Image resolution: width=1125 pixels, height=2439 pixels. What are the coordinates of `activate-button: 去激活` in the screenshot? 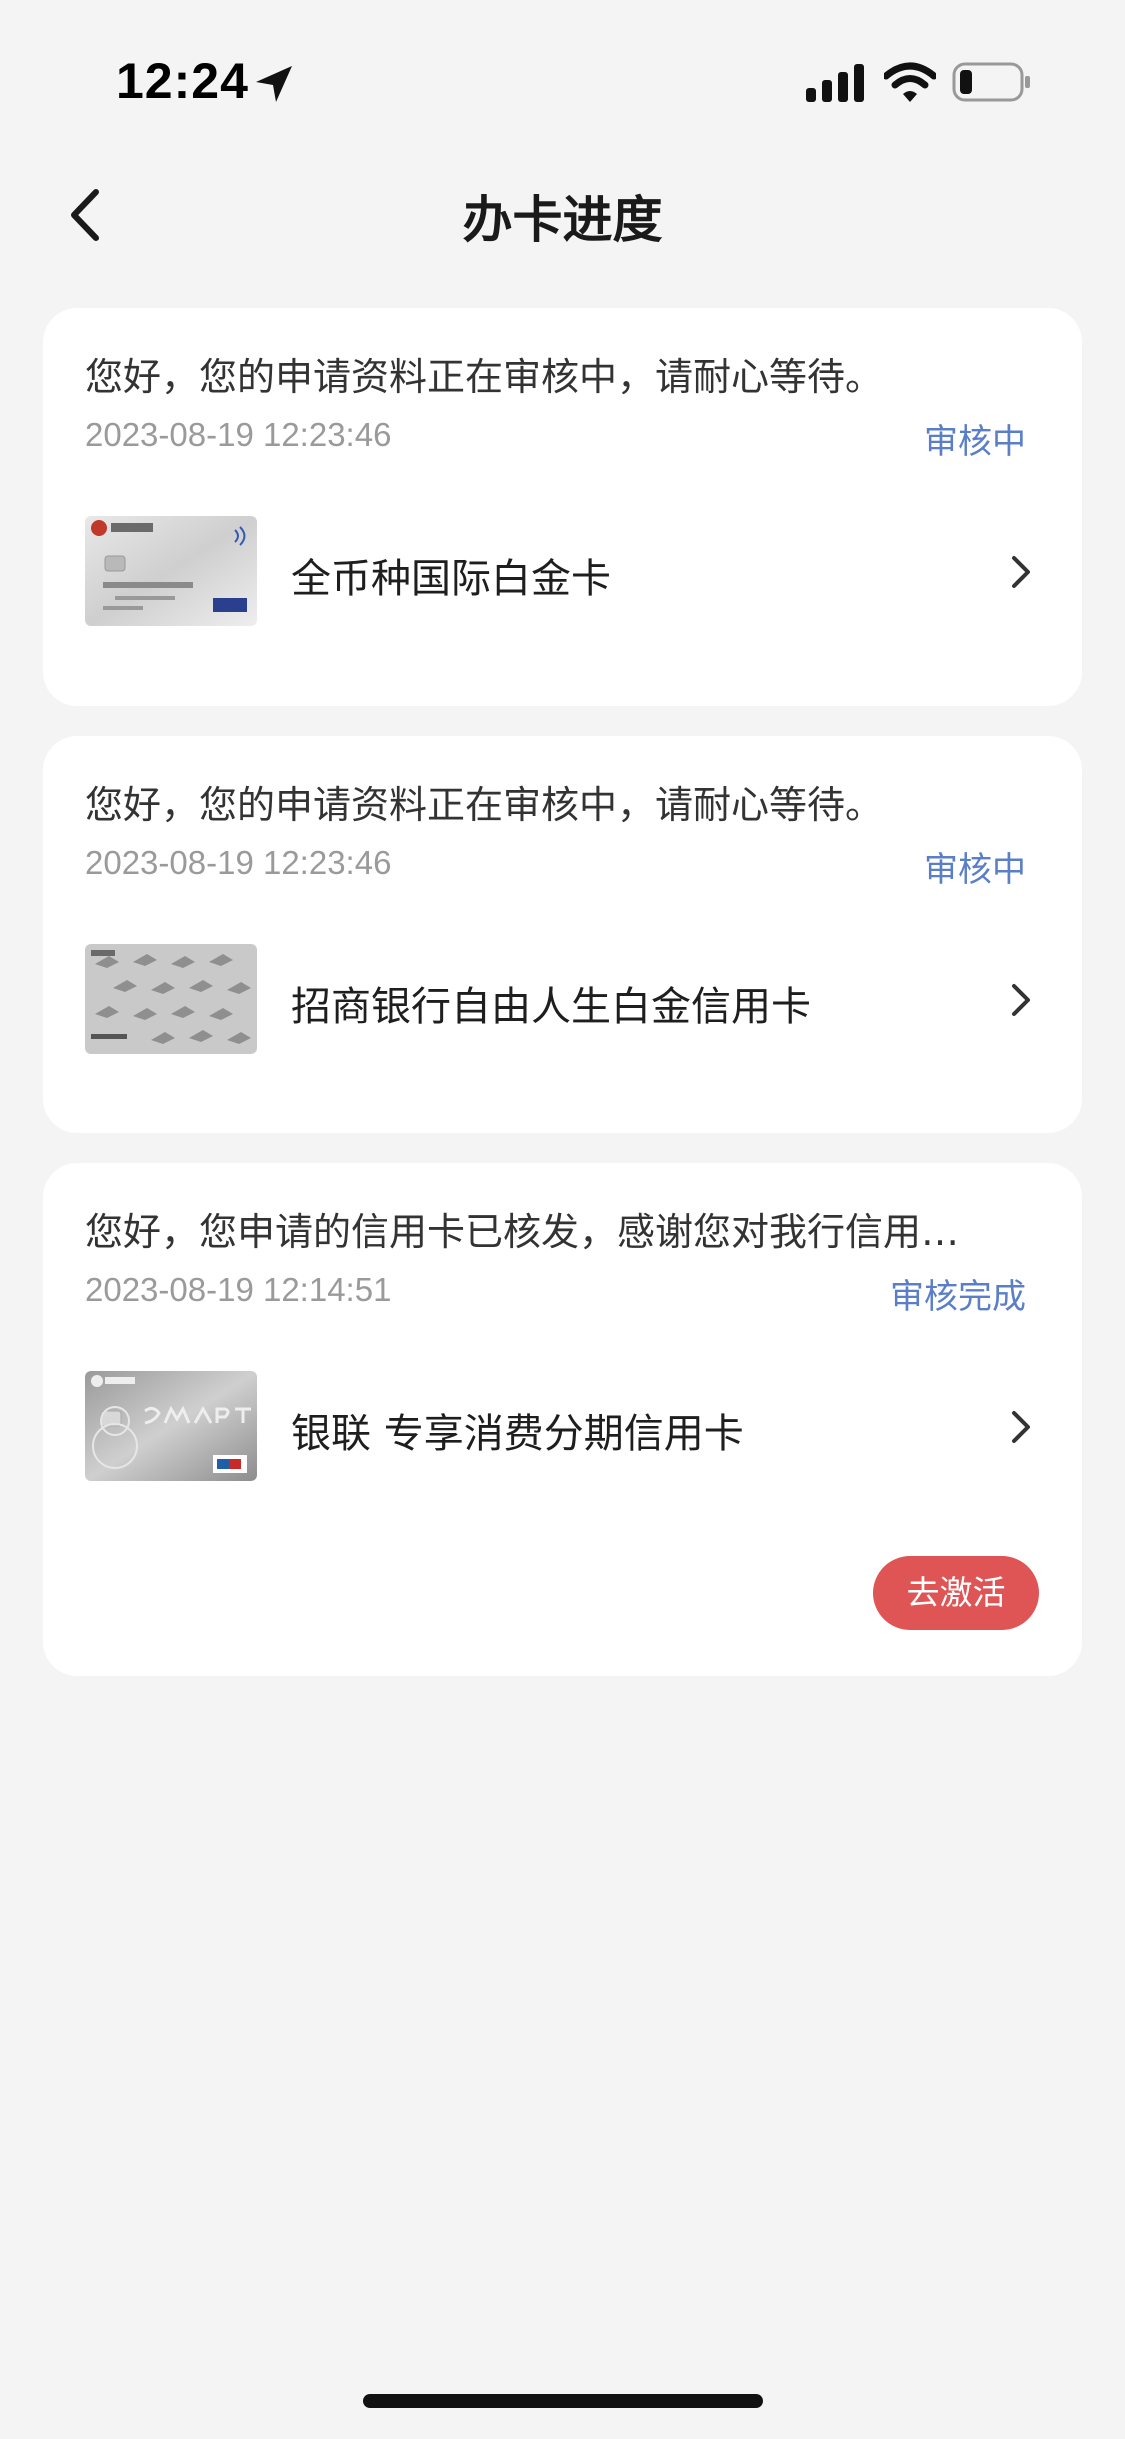 It's located at (956, 1593).